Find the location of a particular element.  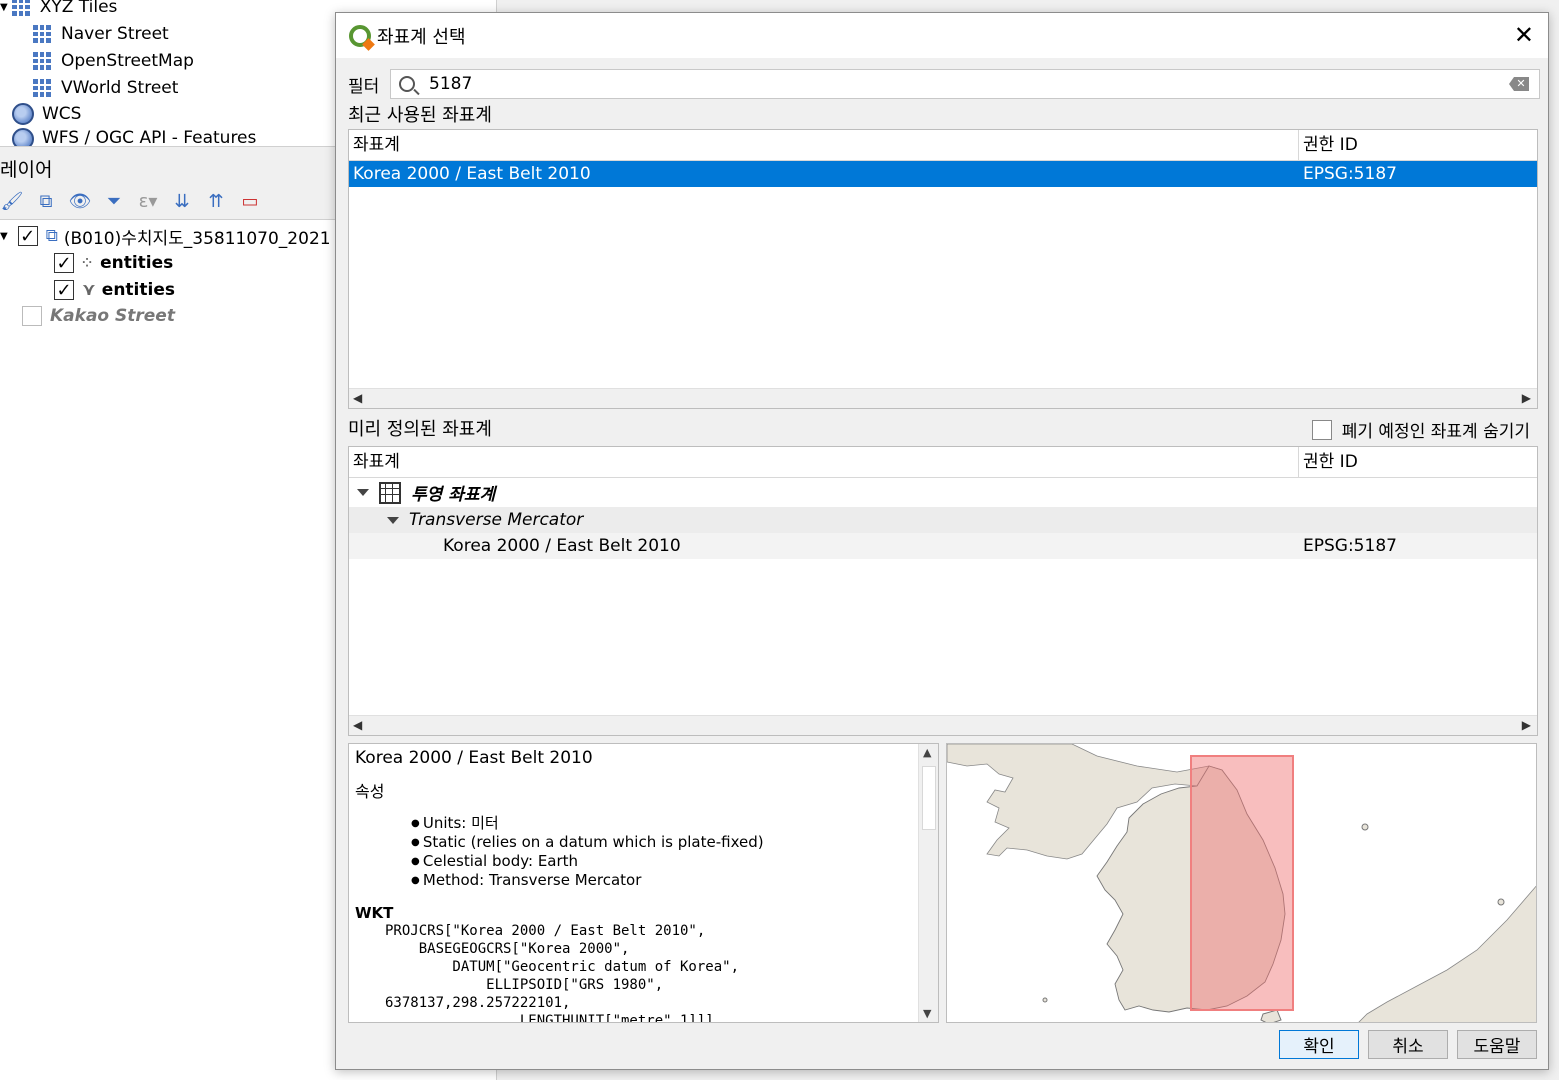

remove-layer-icon: ▭ is located at coordinates (250, 202).